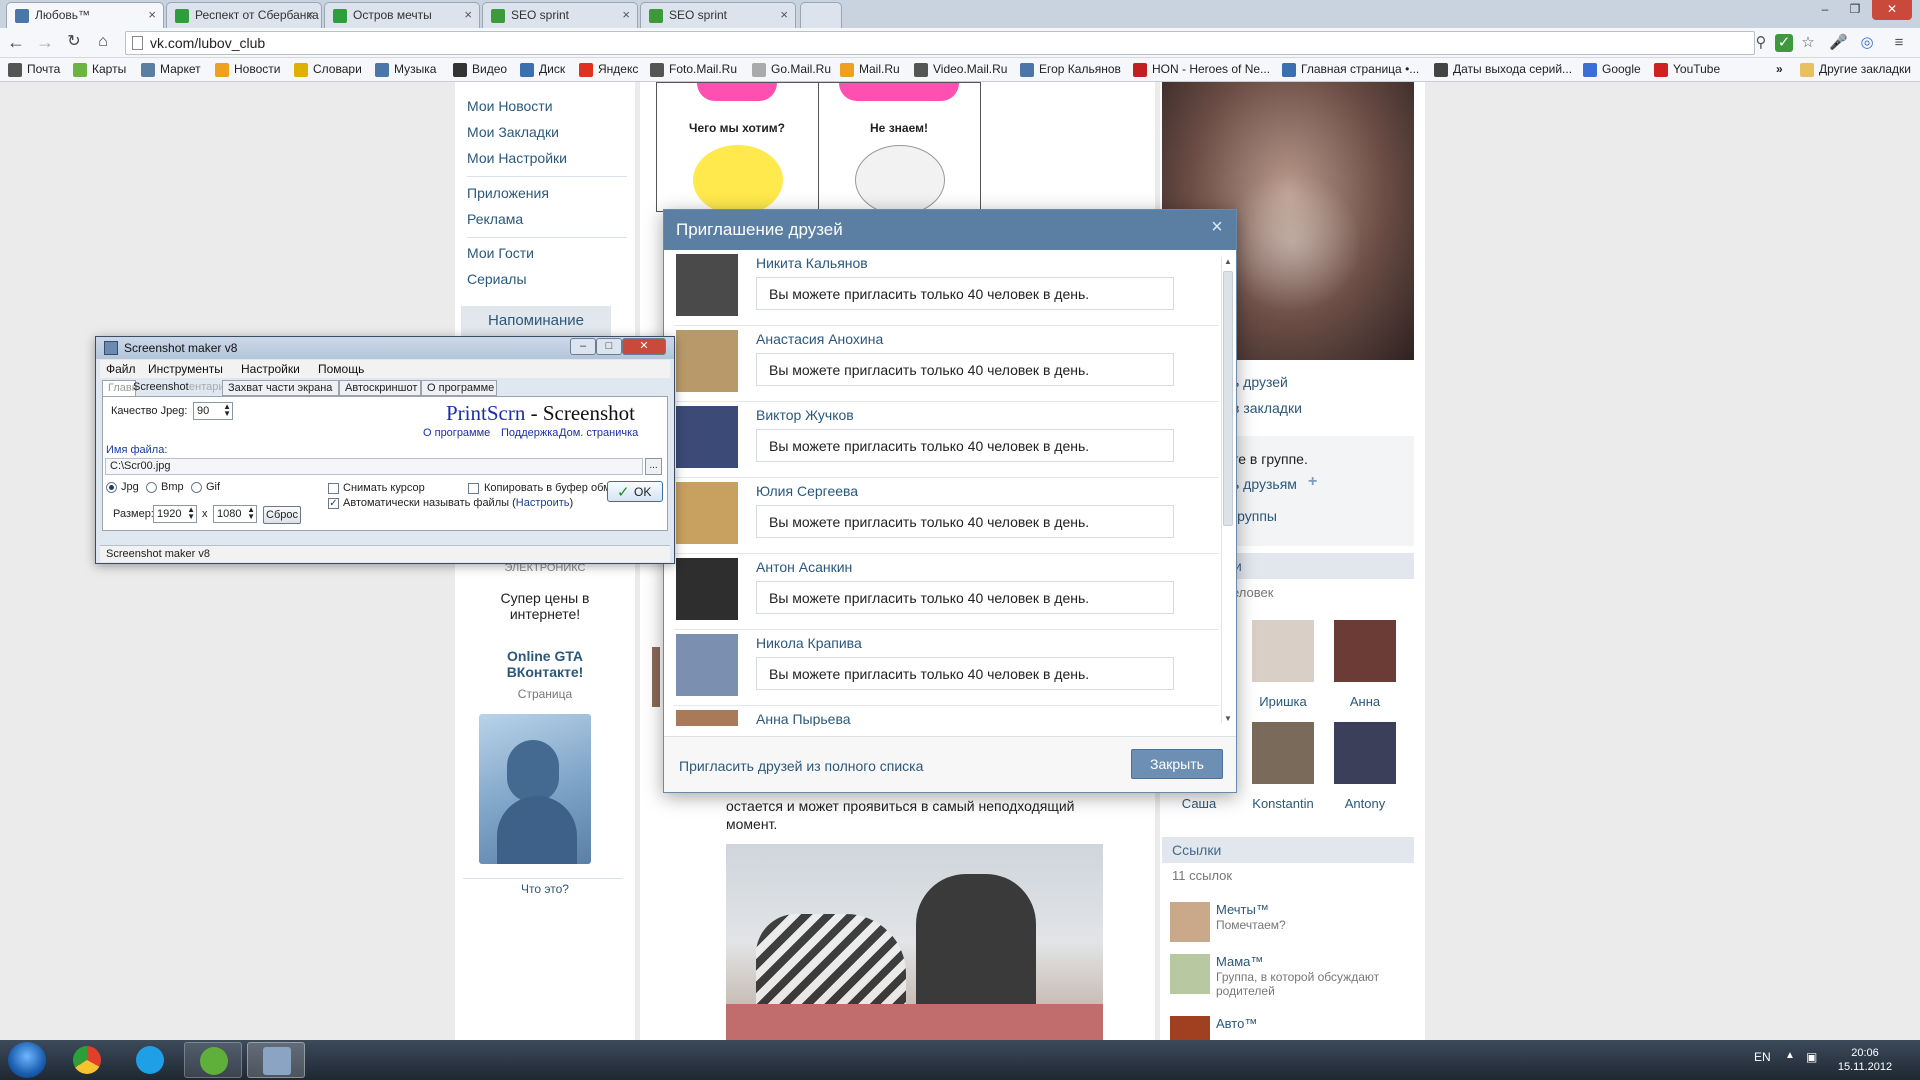 The height and width of the screenshot is (1080, 1920). What do you see at coordinates (1070, 69) in the screenshot?
I see `bookmark-item: Егор Кальянов` at bounding box center [1070, 69].